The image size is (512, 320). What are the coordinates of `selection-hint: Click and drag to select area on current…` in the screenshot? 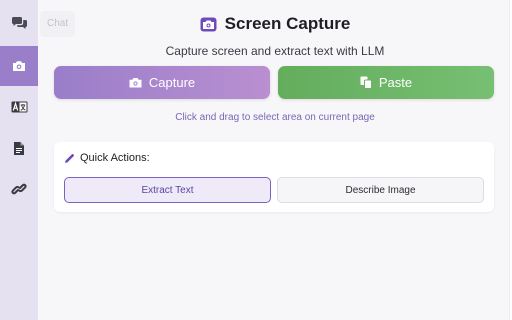 It's located at (275, 117).